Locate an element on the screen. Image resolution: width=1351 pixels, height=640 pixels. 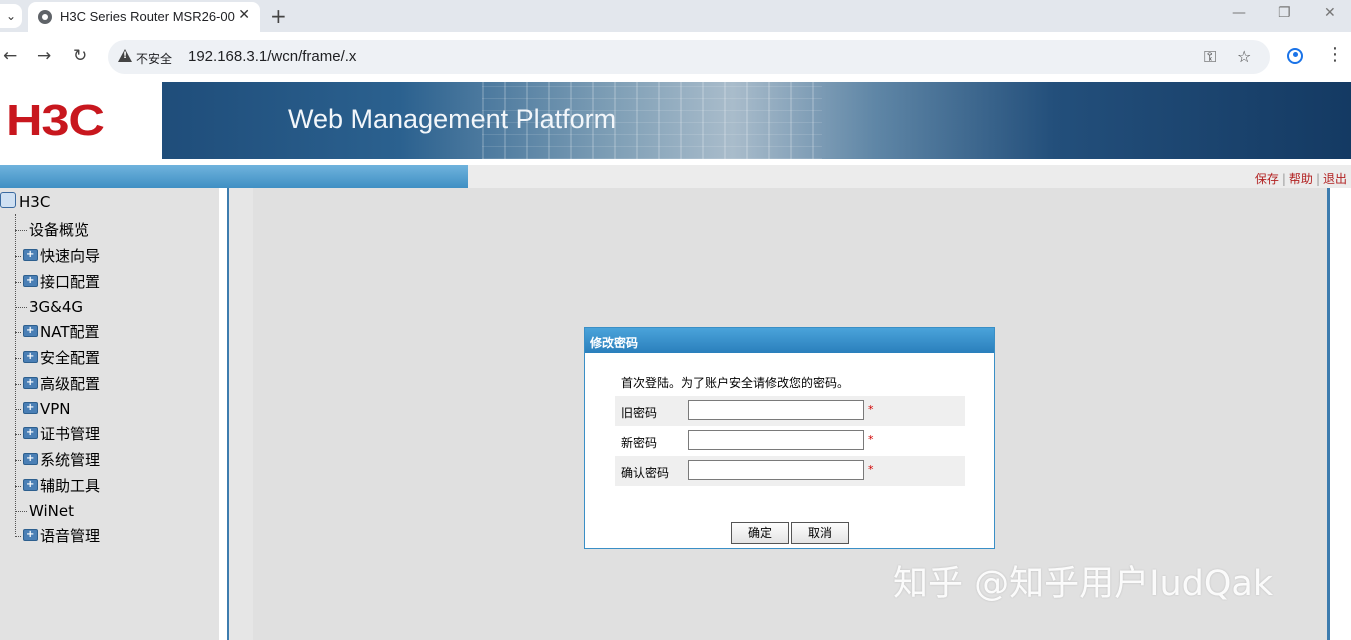
browser-toolbar: ← → ↻ 不安全 192.168.3.1/wcn/frame/.x ⚿ ☆ ⋮ is located at coordinates (675, 57).